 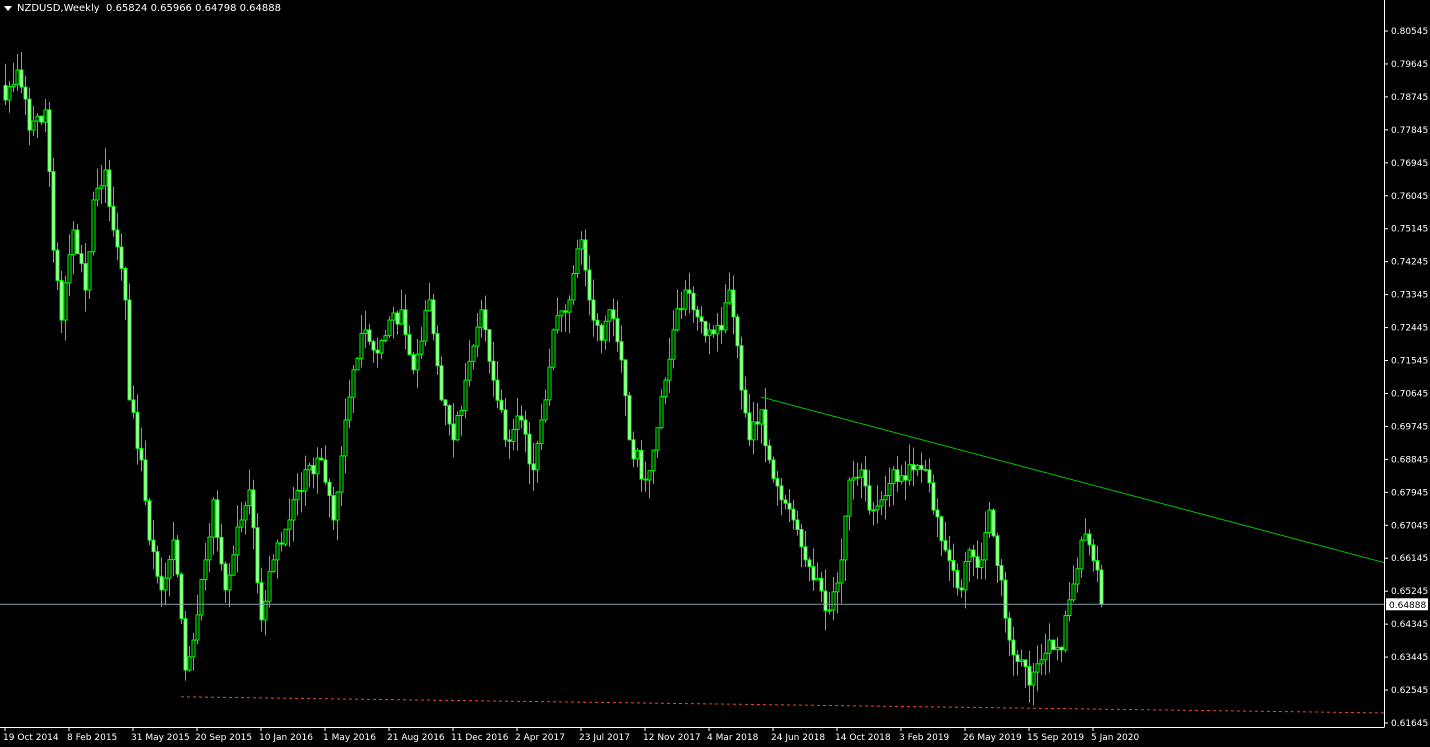 What do you see at coordinates (1409, 164) in the screenshot?
I see `price-tick-label: 0.76945` at bounding box center [1409, 164].